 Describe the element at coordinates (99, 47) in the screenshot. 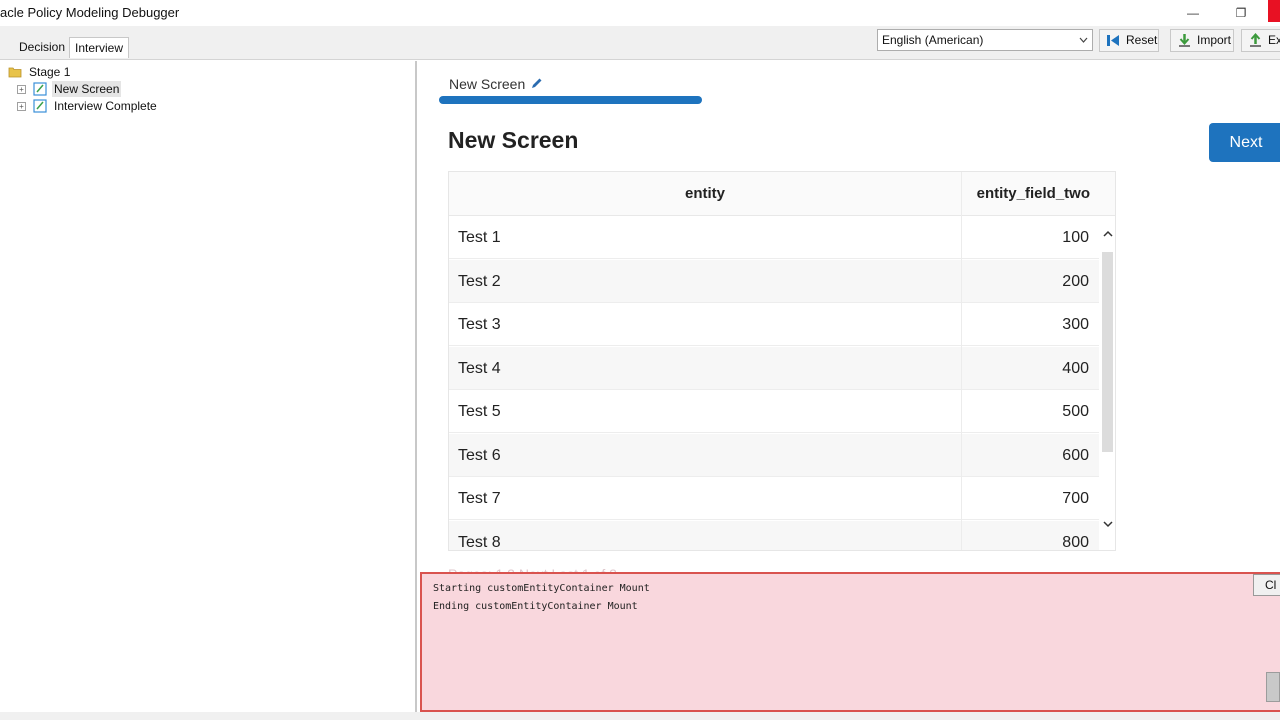

I see `tab-interview: Interview` at that location.